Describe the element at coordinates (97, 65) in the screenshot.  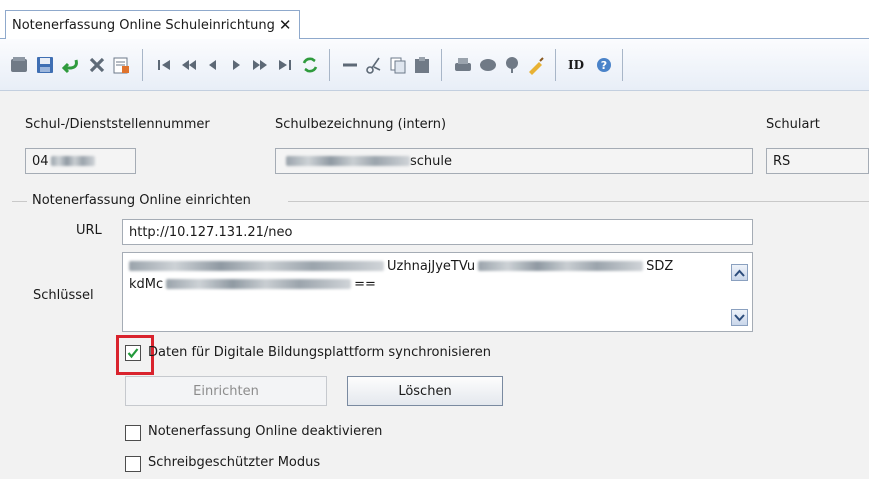
I see `delete-icon` at that location.